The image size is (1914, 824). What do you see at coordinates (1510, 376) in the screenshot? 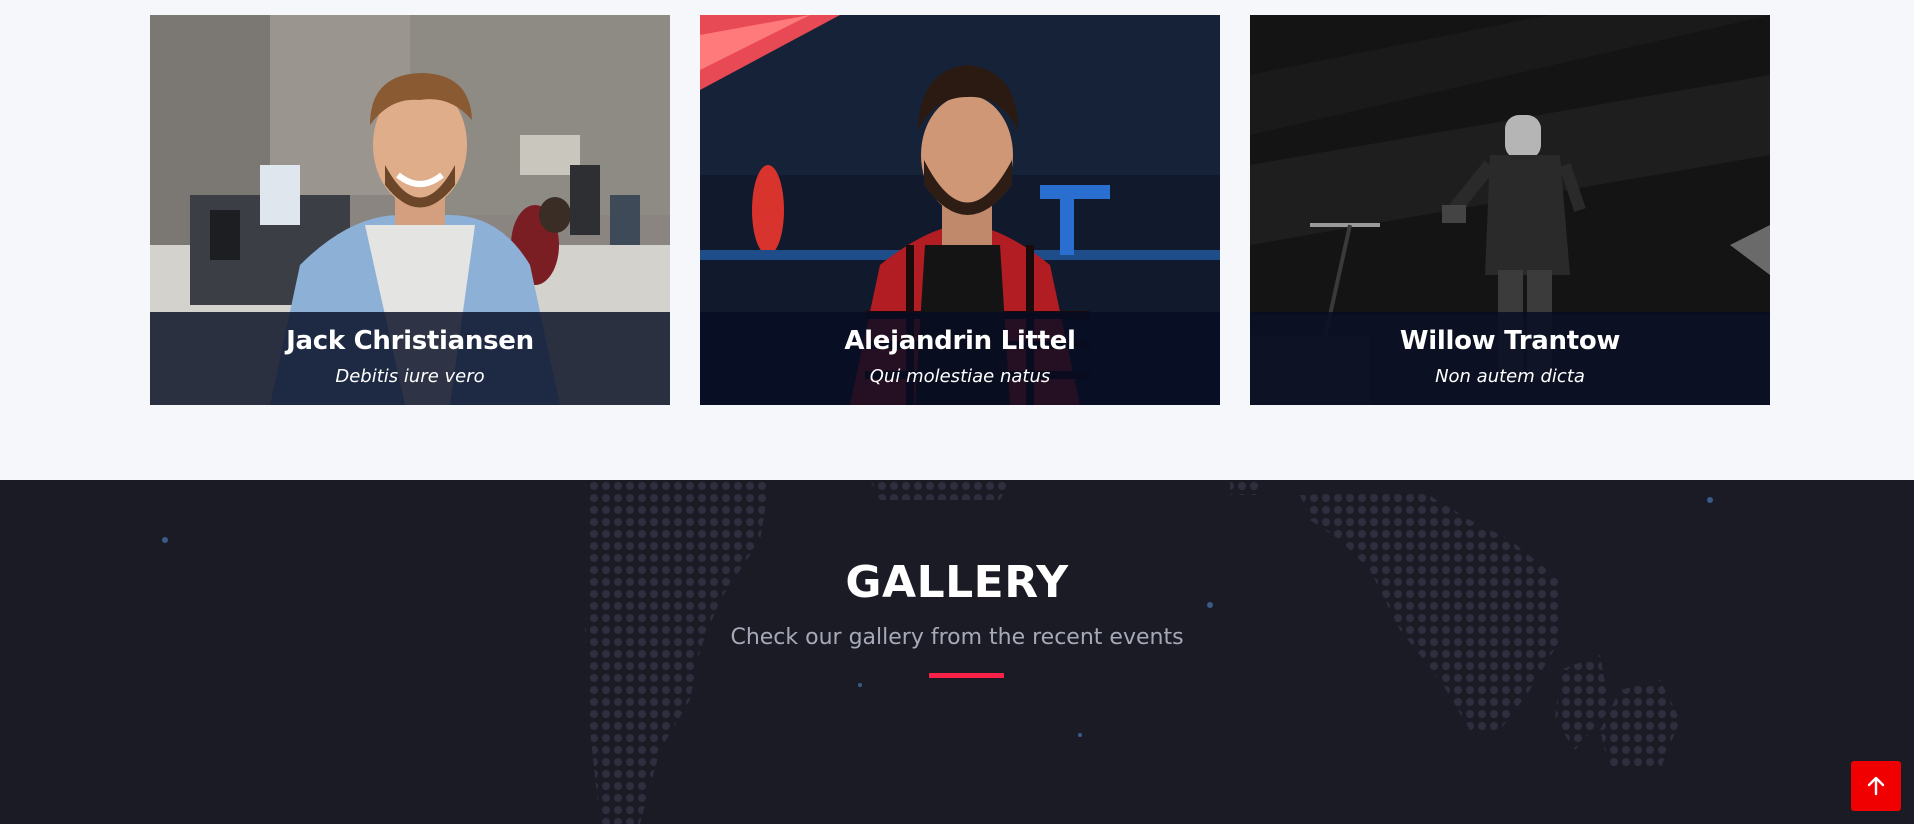
I see `speaker-role: Non autem dicta` at bounding box center [1510, 376].